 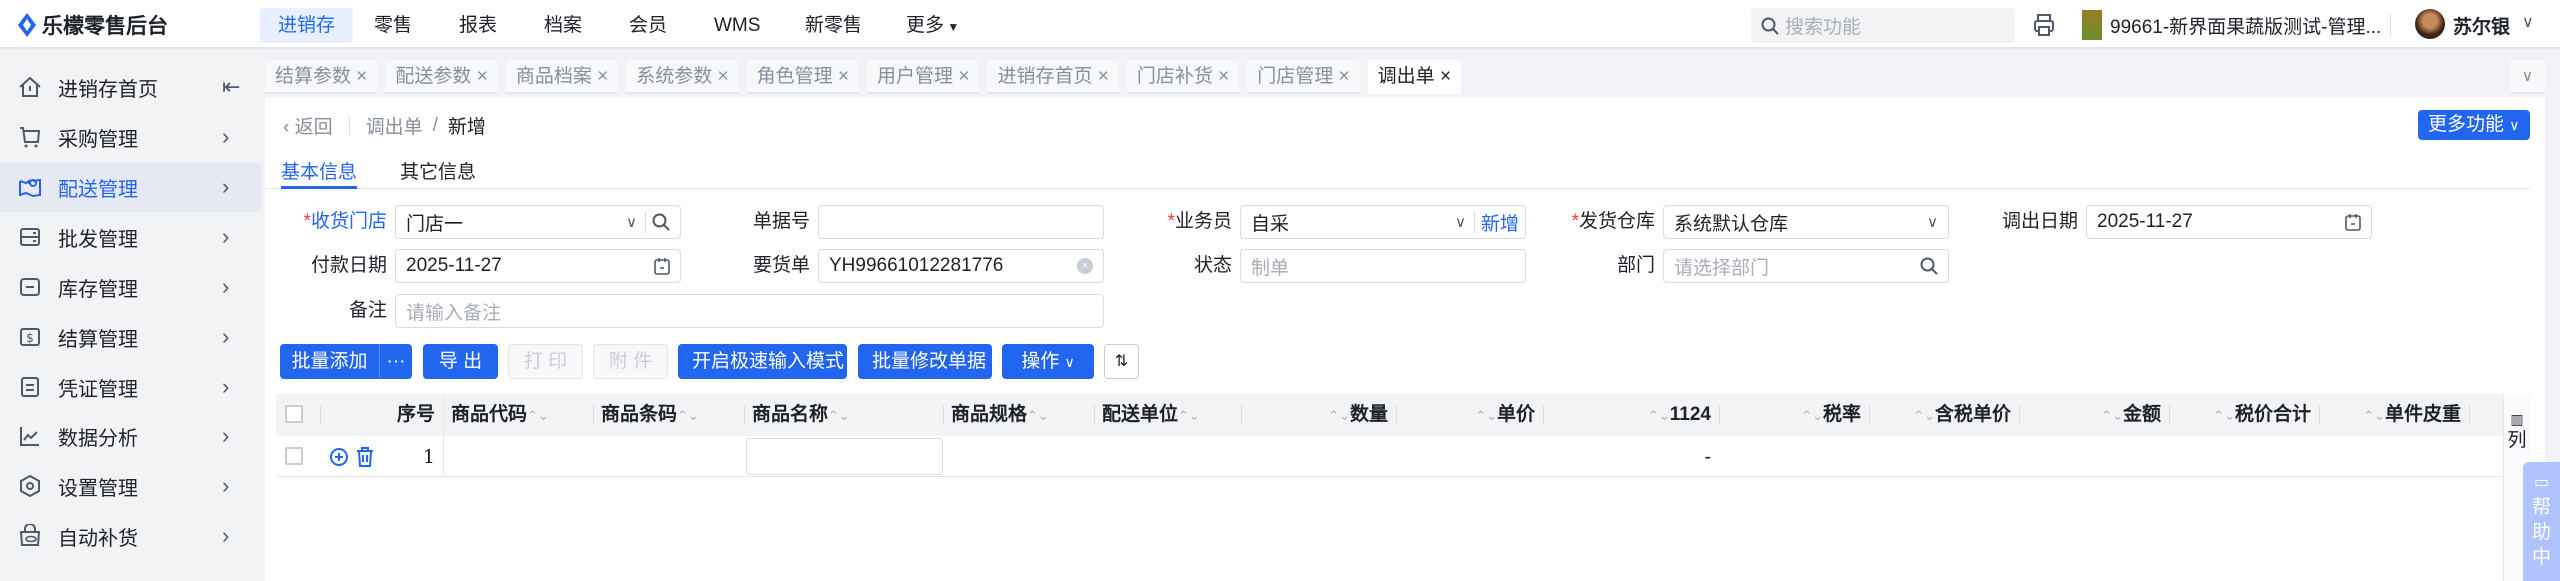 What do you see at coordinates (2527, 77) in the screenshot?
I see `tabs-dropdown-button: ∨` at bounding box center [2527, 77].